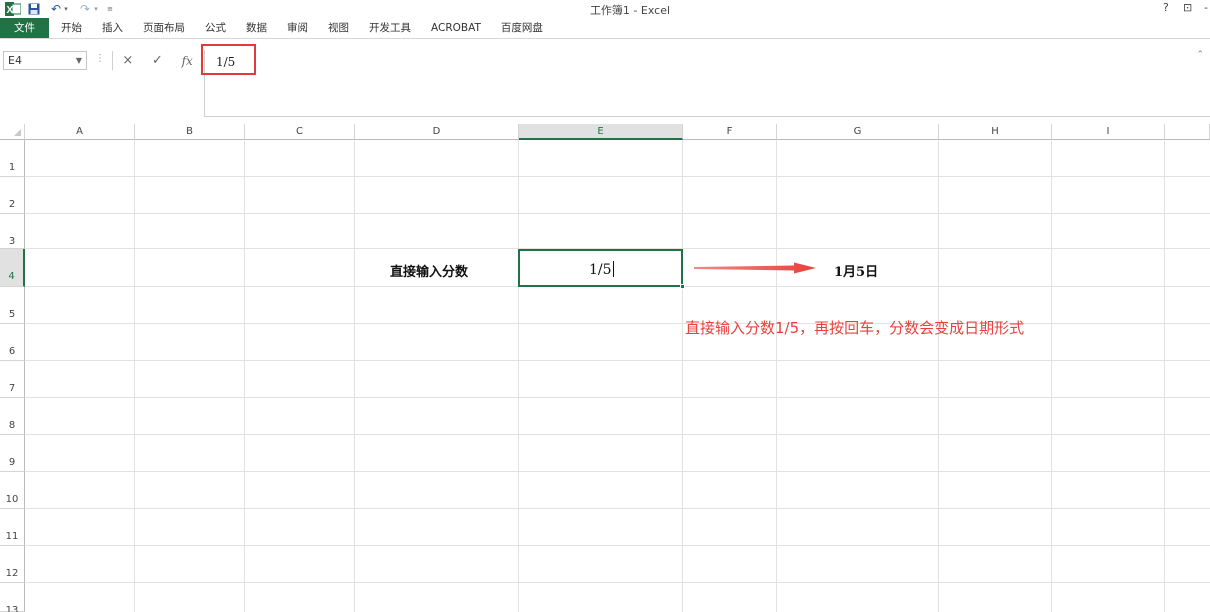 The image size is (1210, 612). What do you see at coordinates (12, 416) in the screenshot?
I see `row-header-8: 8` at bounding box center [12, 416].